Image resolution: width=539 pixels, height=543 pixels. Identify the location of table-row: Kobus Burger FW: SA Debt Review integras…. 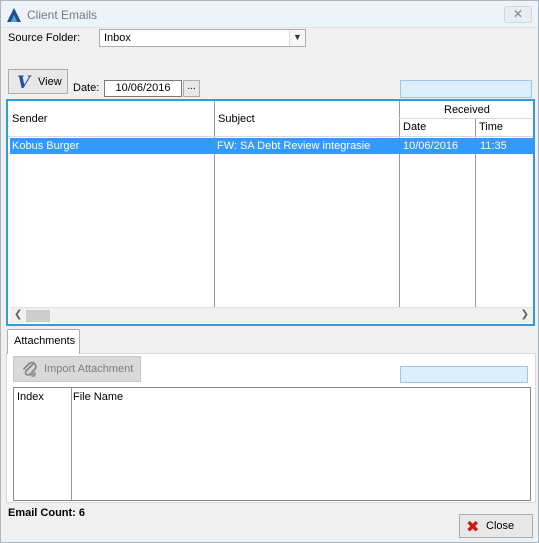
(271, 146).